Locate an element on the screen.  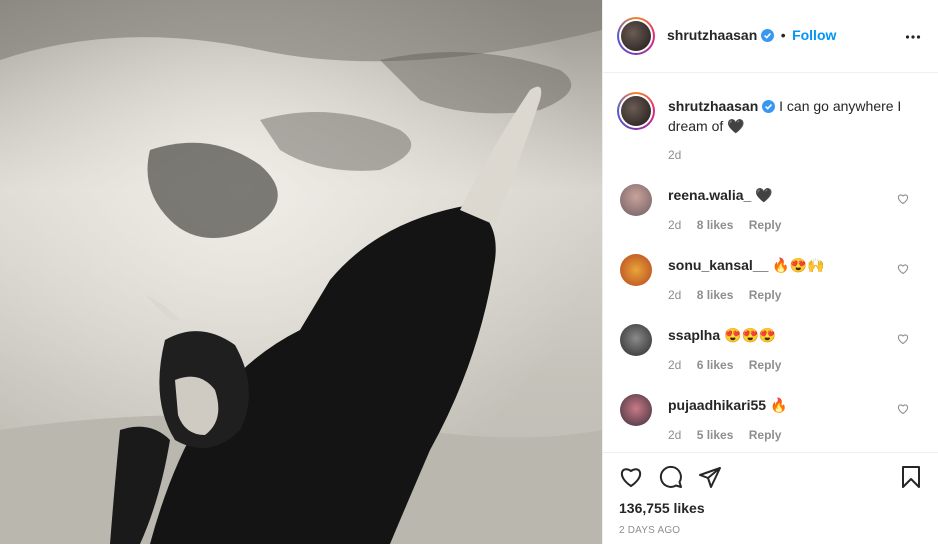
comment-item: reena.walia_ 🖤 2d 8 likes Reply is located at coordinates (770, 219).